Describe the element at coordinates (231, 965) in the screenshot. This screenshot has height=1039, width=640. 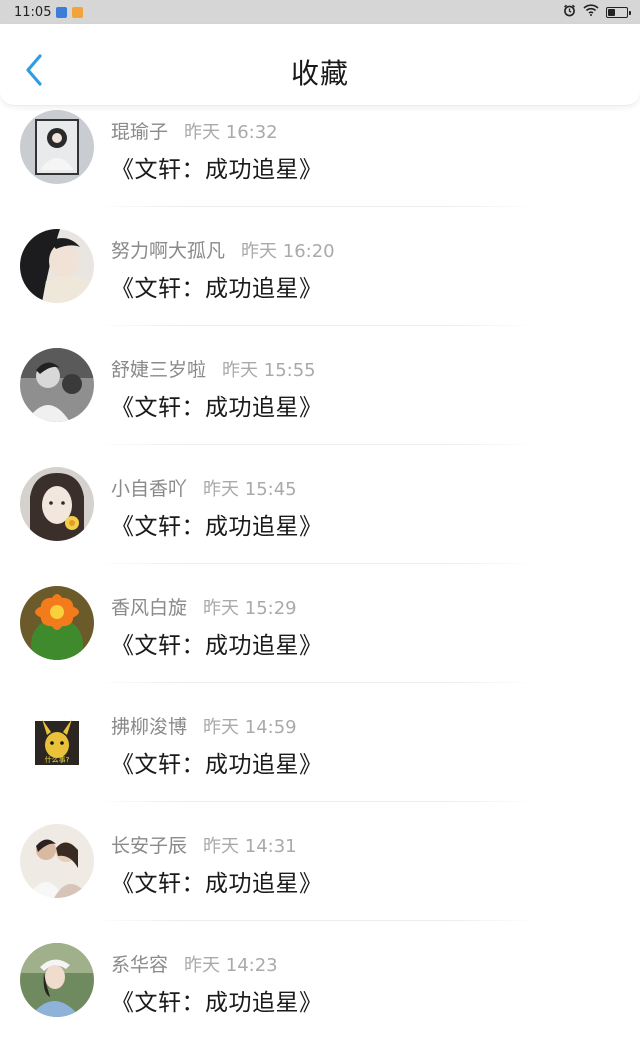
I see `timestamp: 昨天 14:23` at that location.